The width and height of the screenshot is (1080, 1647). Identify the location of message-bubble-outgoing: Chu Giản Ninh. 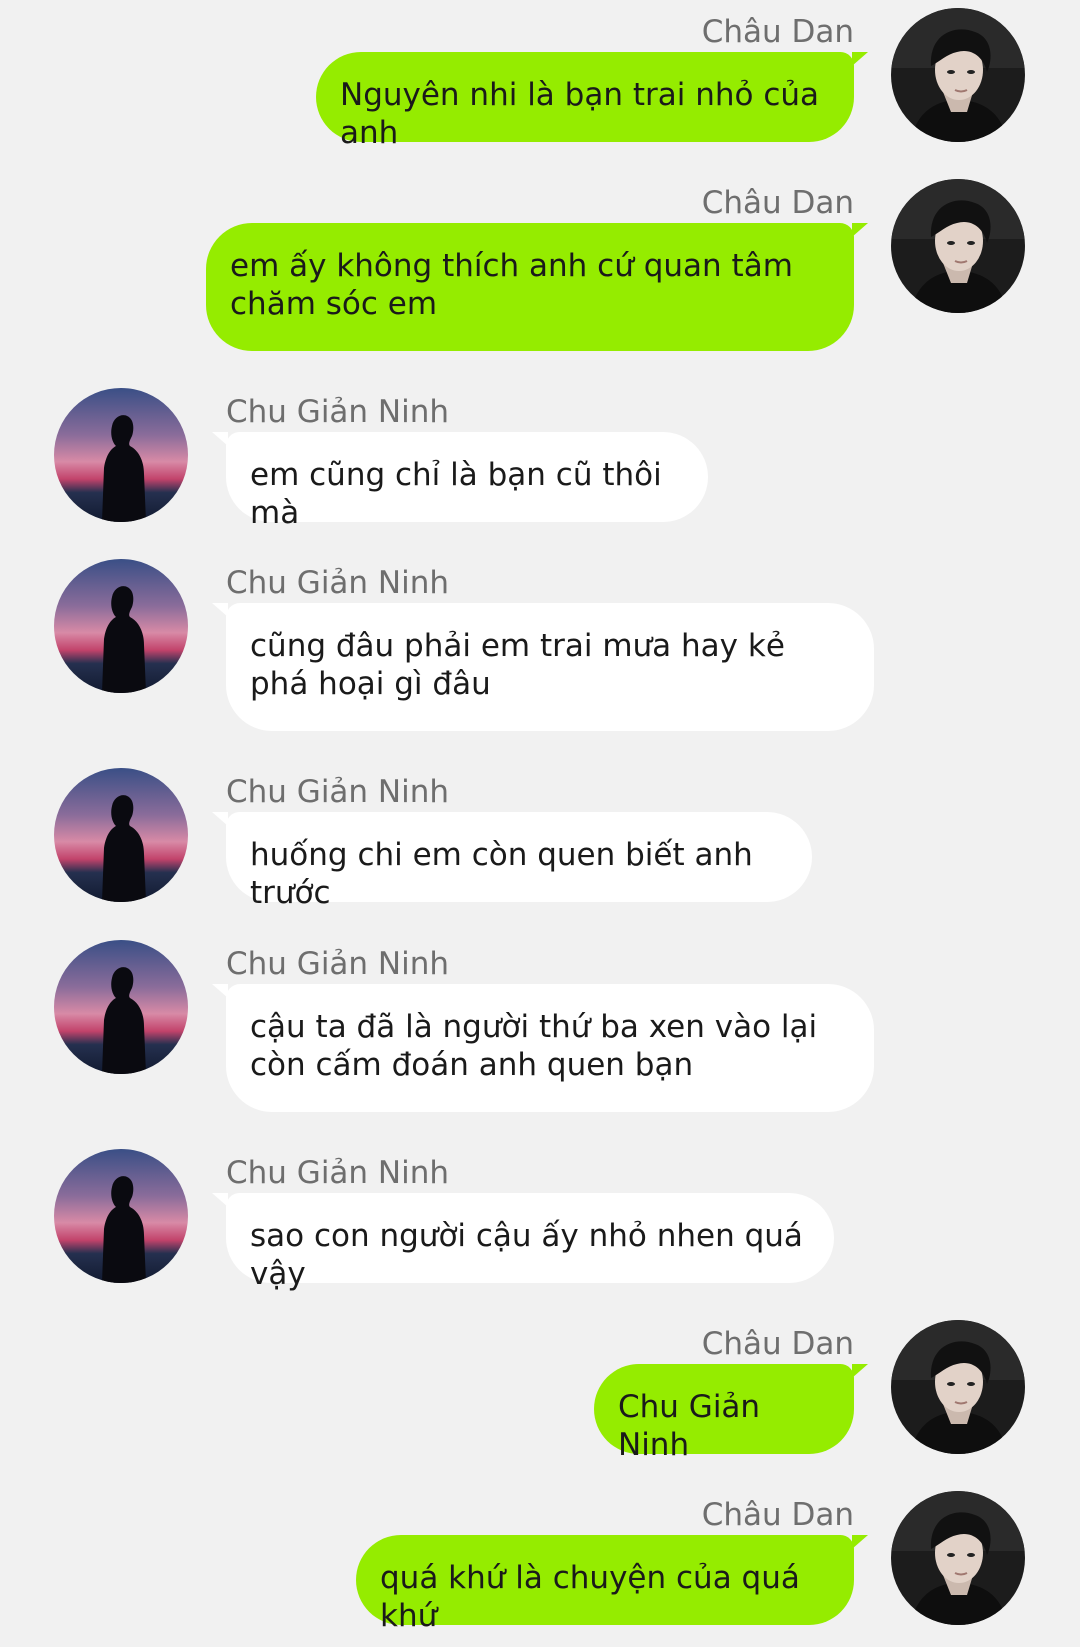
(731, 1413).